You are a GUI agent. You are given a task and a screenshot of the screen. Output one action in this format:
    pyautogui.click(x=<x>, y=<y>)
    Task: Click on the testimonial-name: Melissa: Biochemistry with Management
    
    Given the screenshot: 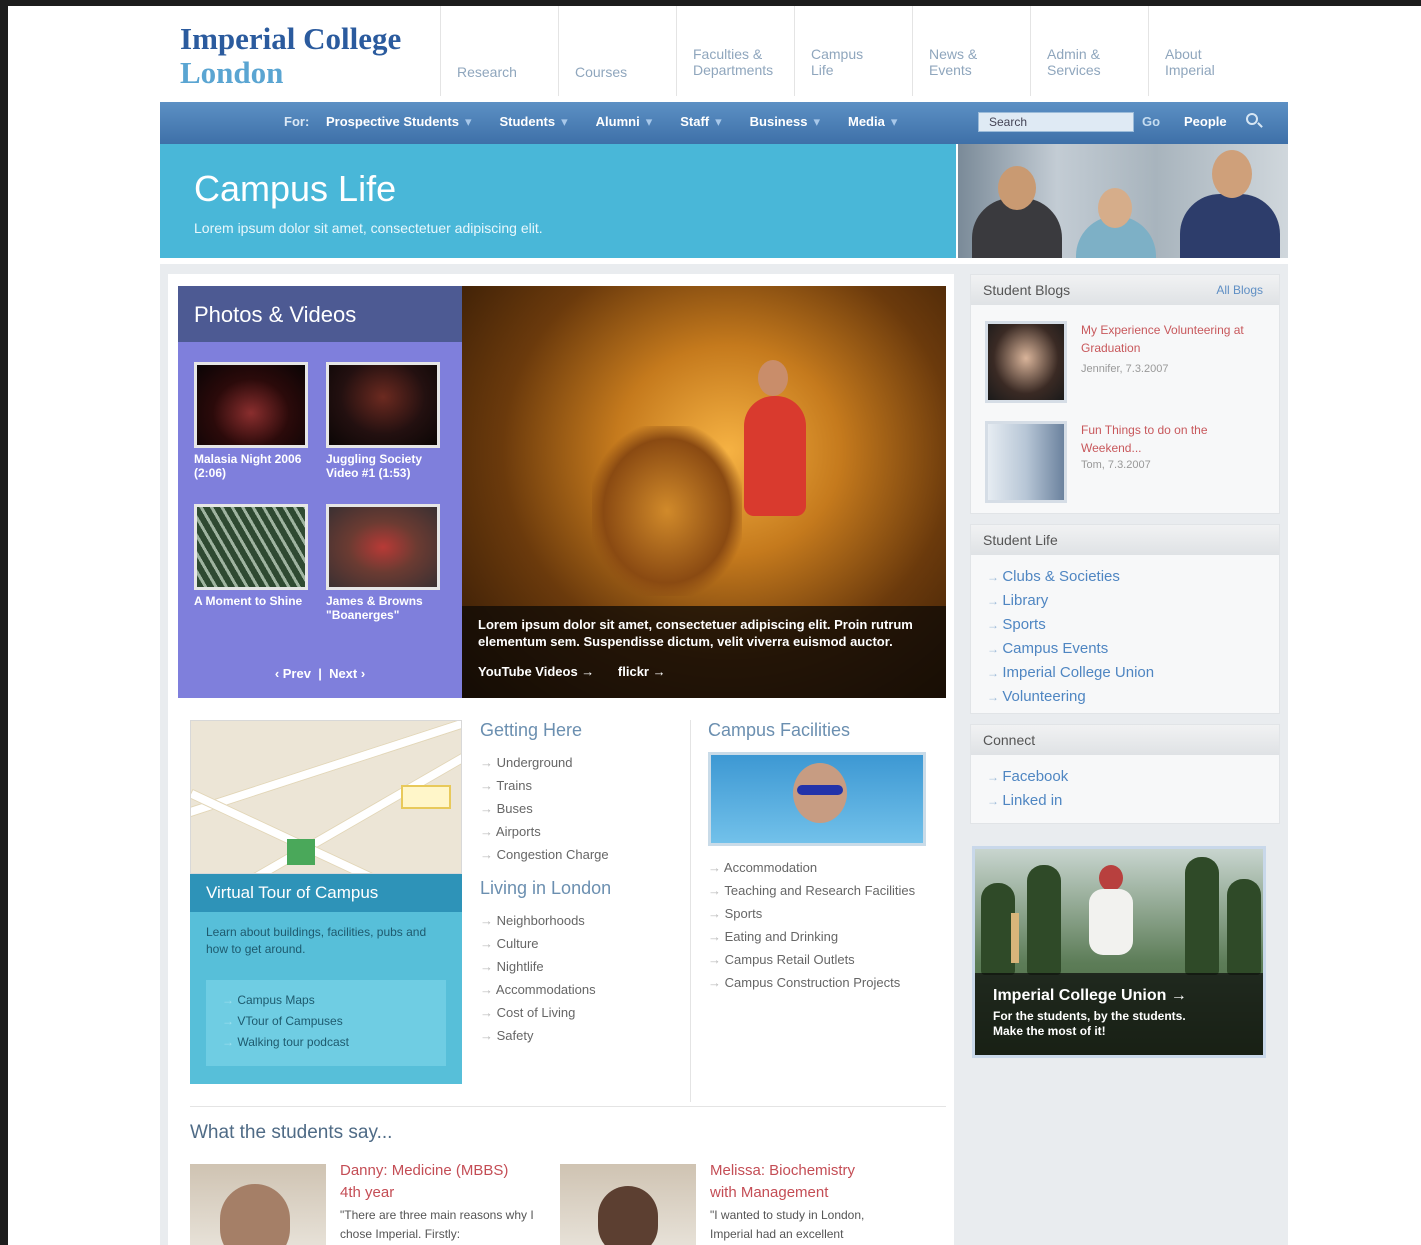 What is the action you would take?
    pyautogui.click(x=782, y=1182)
    